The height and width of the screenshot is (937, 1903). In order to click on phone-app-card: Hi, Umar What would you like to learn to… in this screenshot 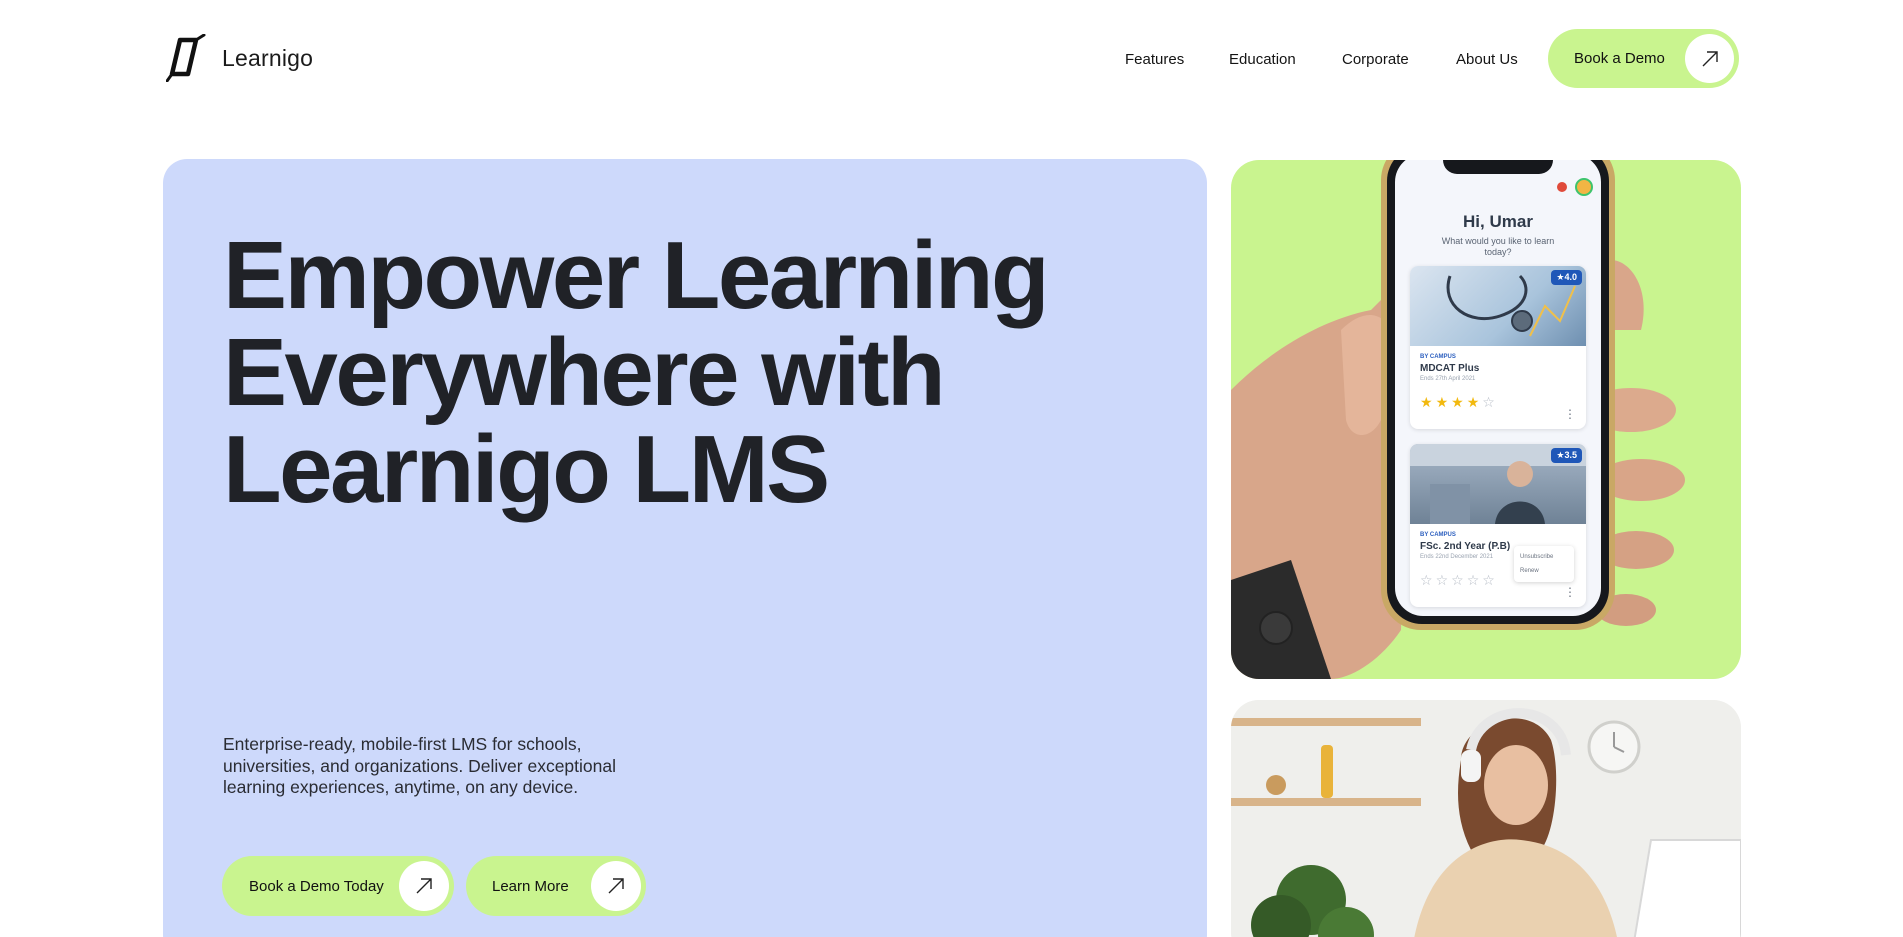, I will do `click(1486, 419)`.